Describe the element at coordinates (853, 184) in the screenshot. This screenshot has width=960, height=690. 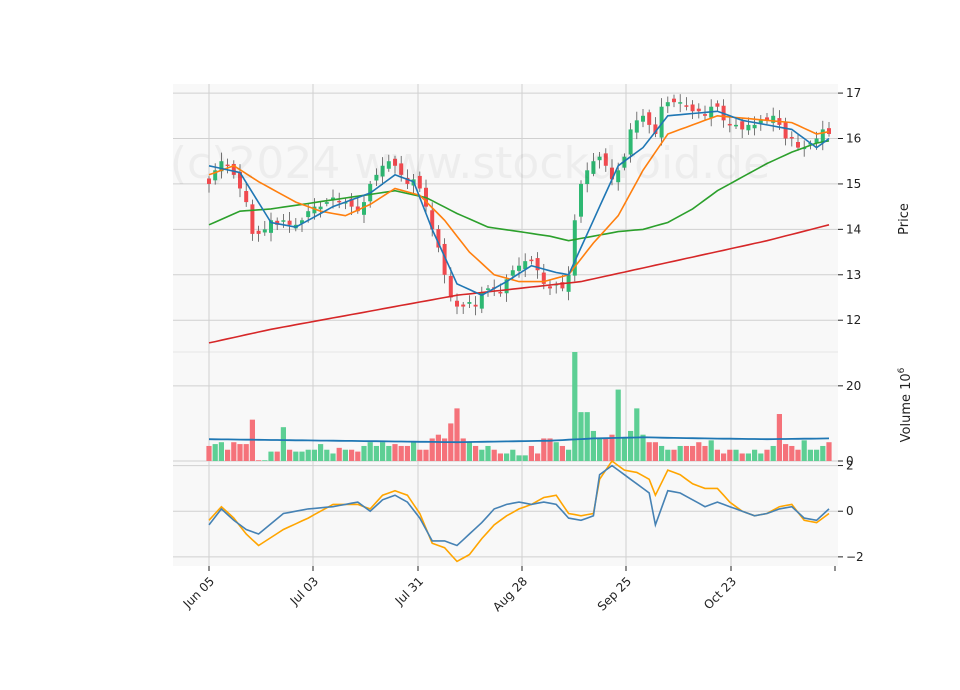
I see `price-tick-label: 15` at that location.